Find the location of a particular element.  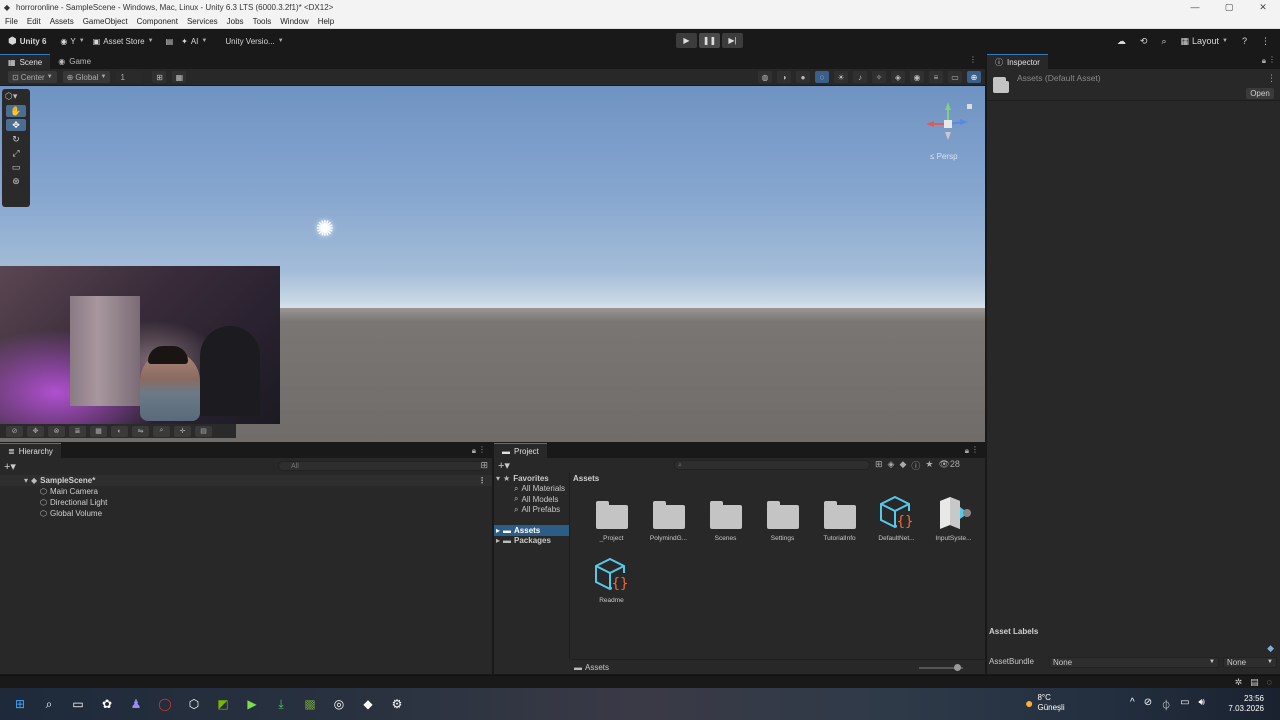

task-view-icon: ▭ is located at coordinates (78, 704).